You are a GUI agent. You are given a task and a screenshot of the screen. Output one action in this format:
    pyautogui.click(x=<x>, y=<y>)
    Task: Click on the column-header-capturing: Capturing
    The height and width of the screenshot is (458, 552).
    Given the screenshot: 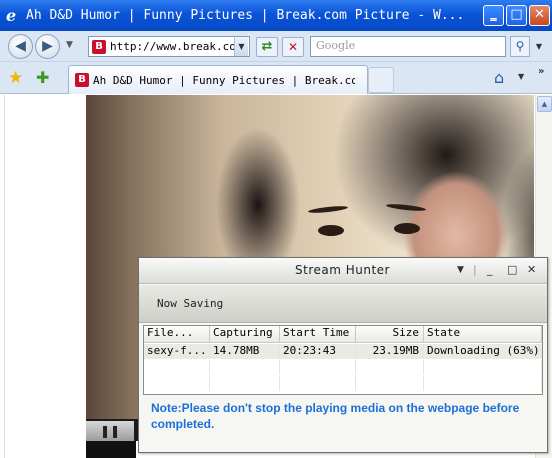 What is the action you would take?
    pyautogui.click(x=245, y=334)
    